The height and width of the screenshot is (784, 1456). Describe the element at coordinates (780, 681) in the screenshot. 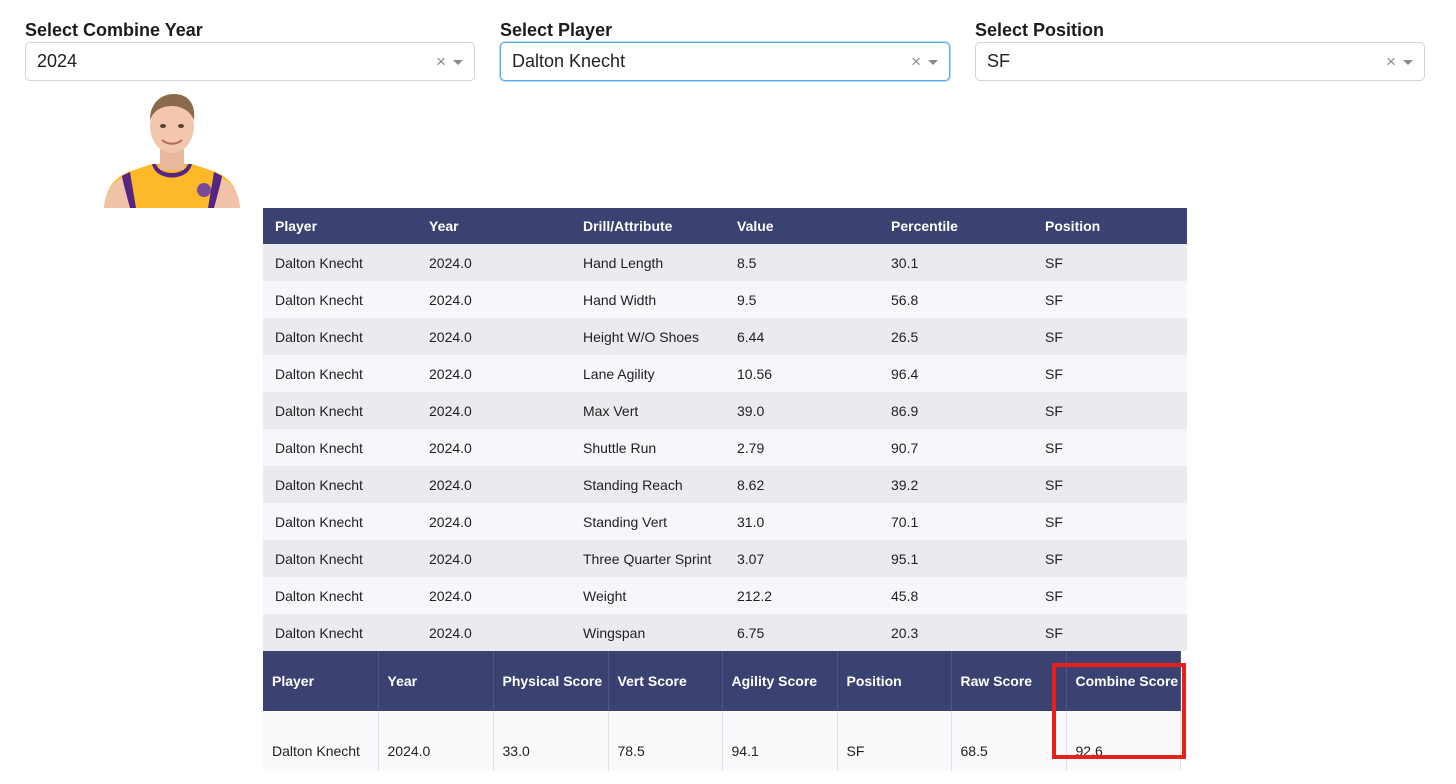

I see `column-header: Agility Score` at that location.